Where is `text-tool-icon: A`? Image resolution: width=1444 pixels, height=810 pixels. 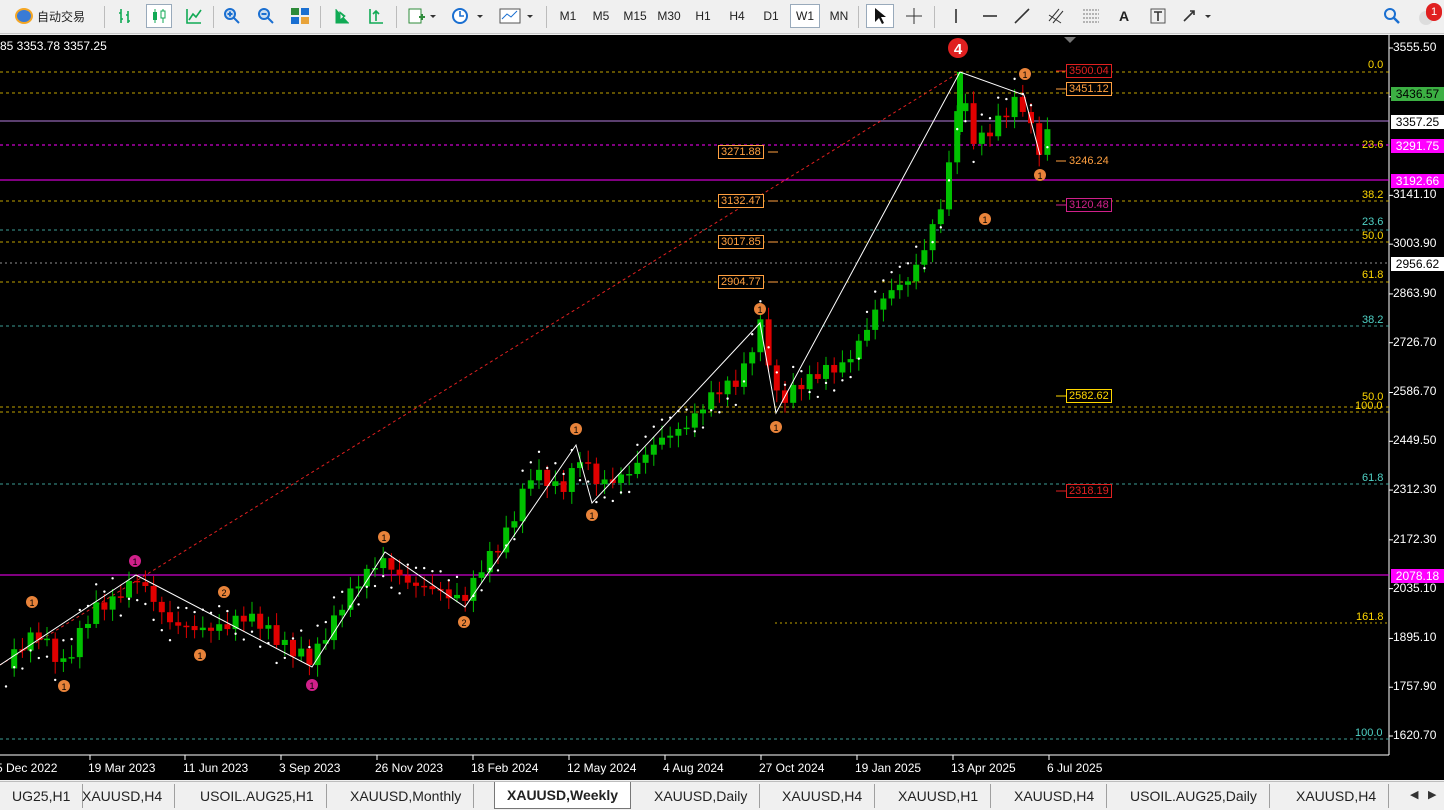 text-tool-icon: A is located at coordinates (1124, 16).